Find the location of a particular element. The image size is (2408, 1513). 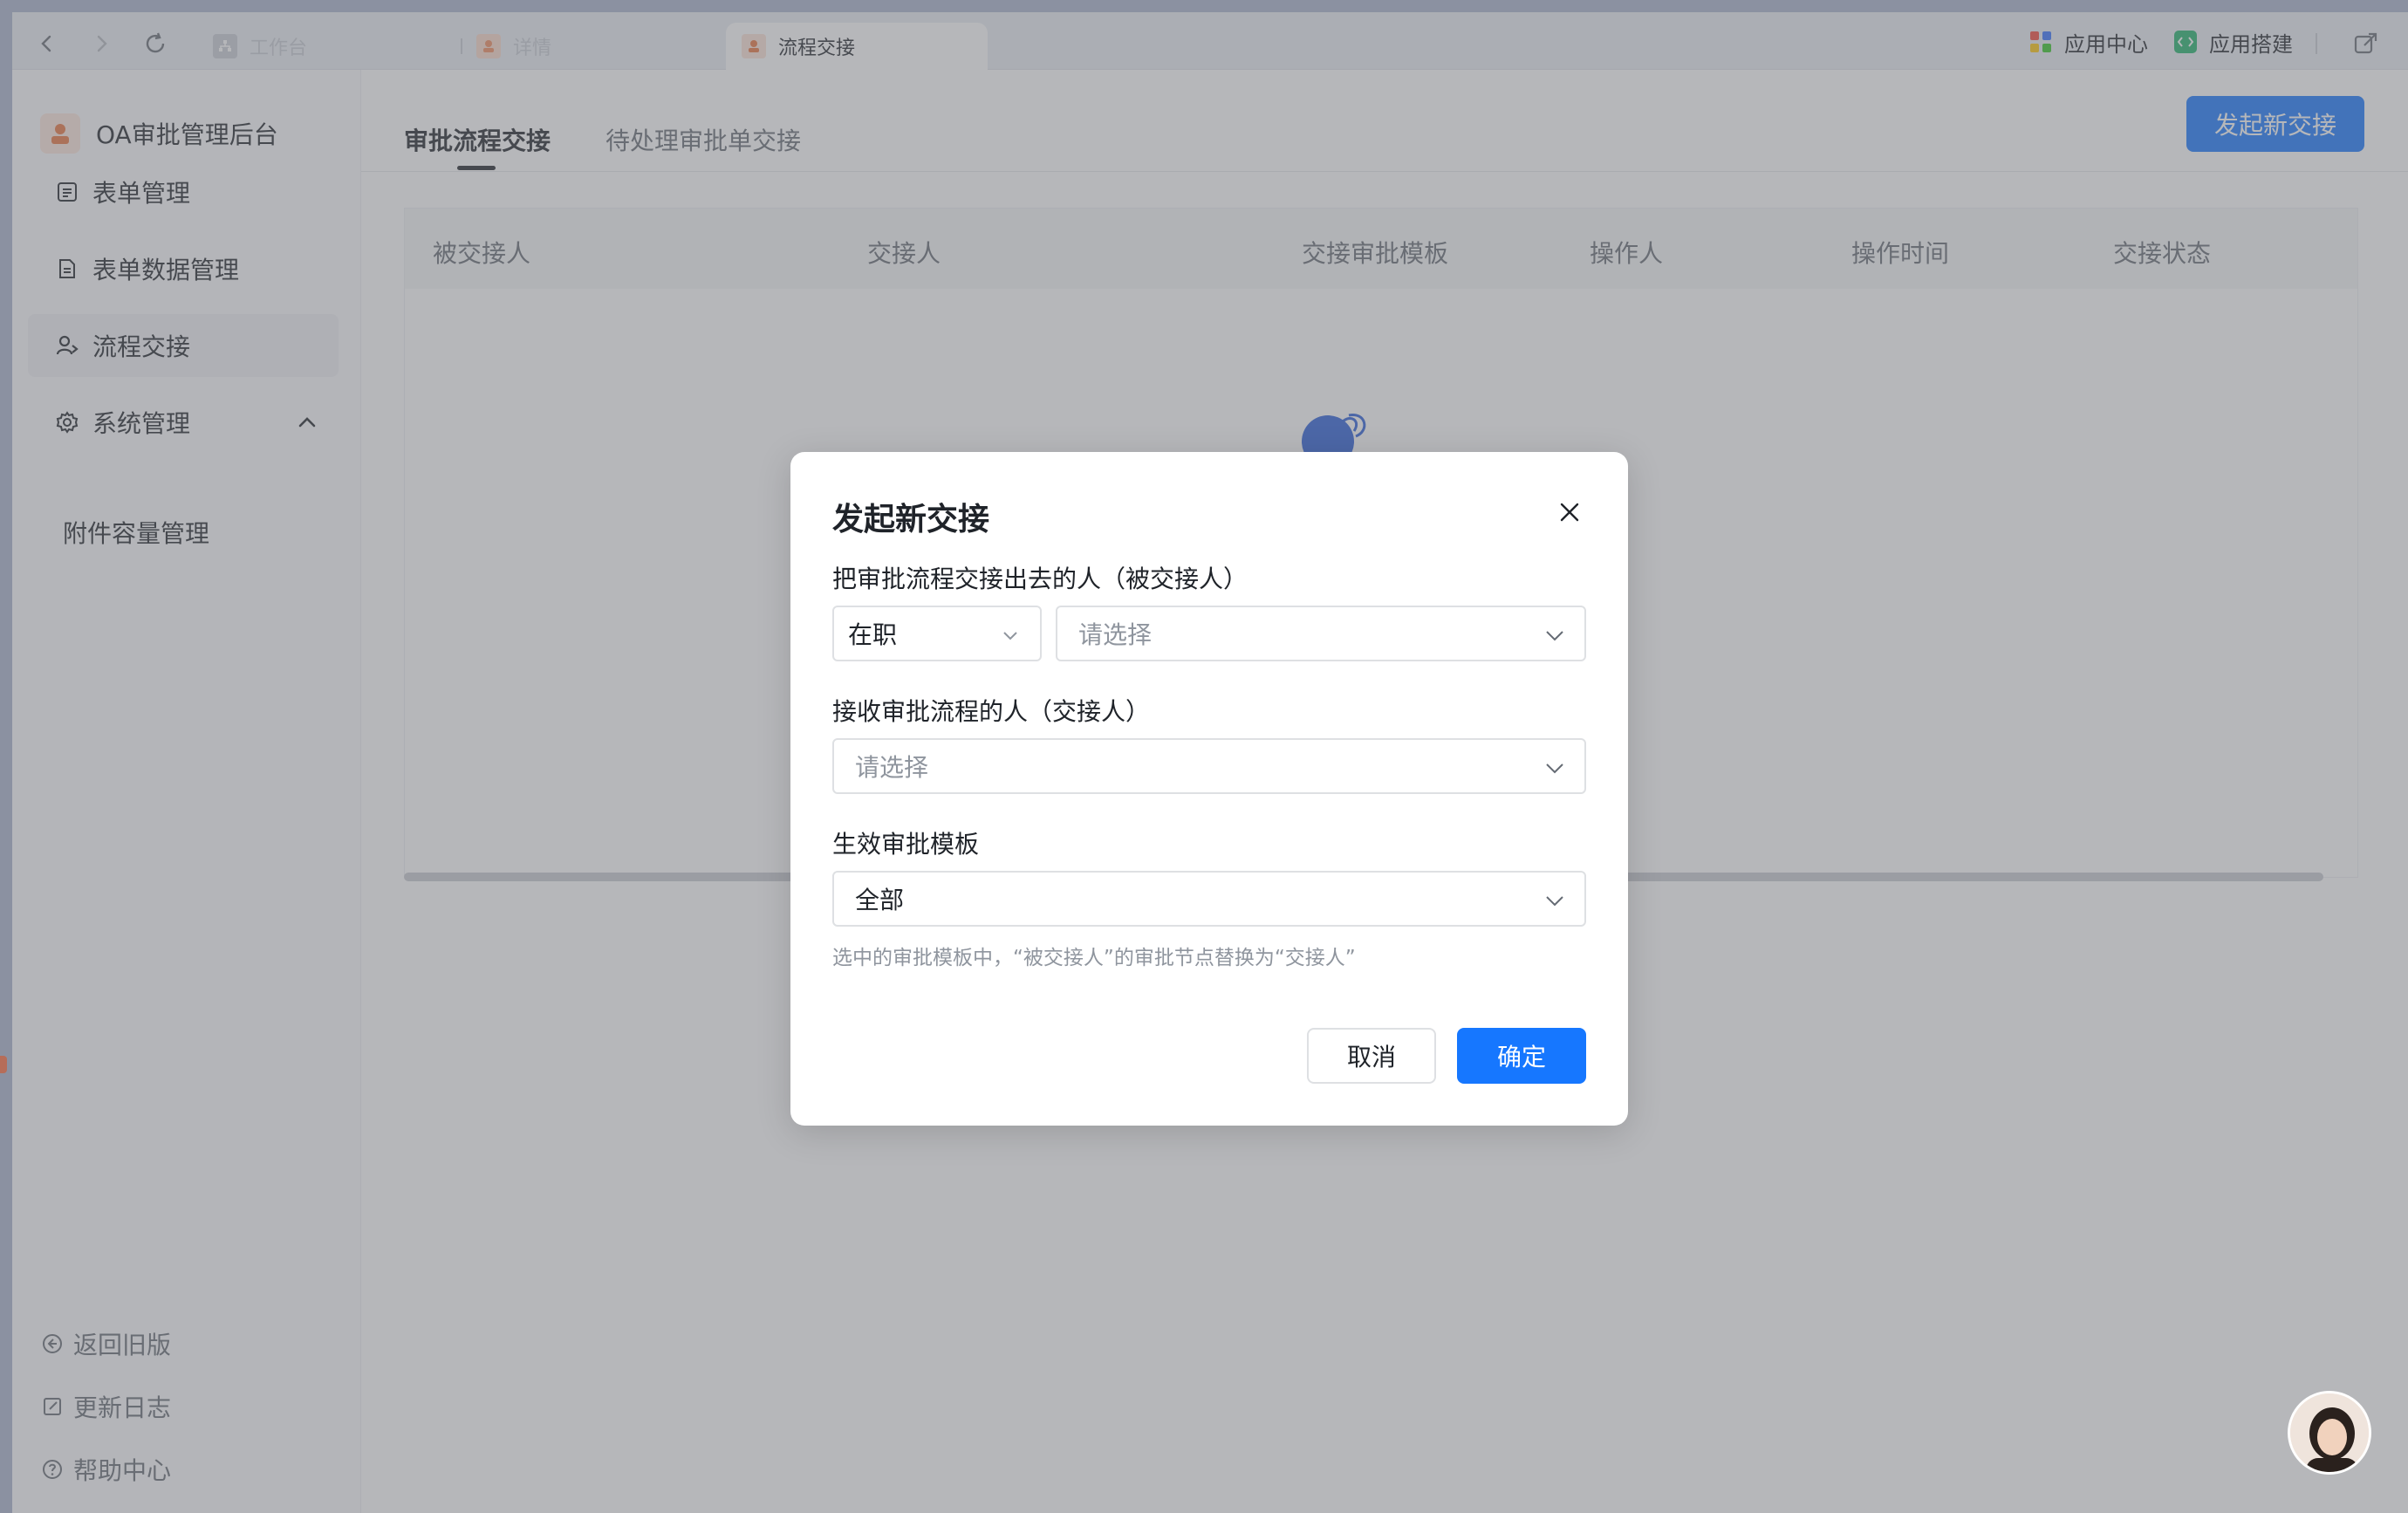

cancel-button: 取消 is located at coordinates (1372, 1056).